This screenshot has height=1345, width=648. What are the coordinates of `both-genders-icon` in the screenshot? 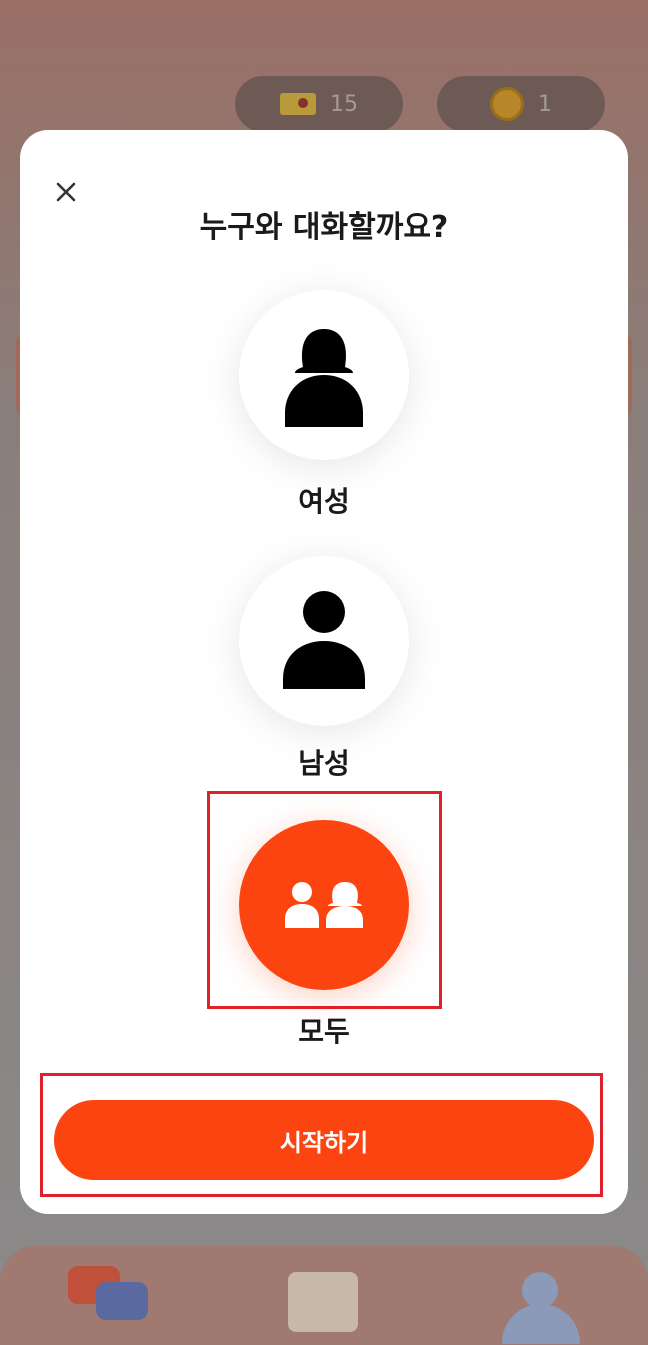 It's located at (324, 905).